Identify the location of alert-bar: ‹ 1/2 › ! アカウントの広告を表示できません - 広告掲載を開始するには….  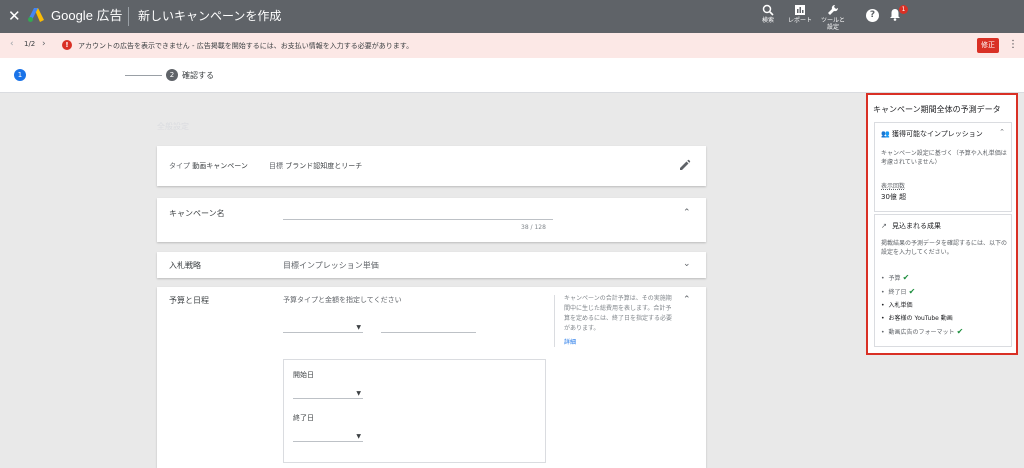
(512, 45).